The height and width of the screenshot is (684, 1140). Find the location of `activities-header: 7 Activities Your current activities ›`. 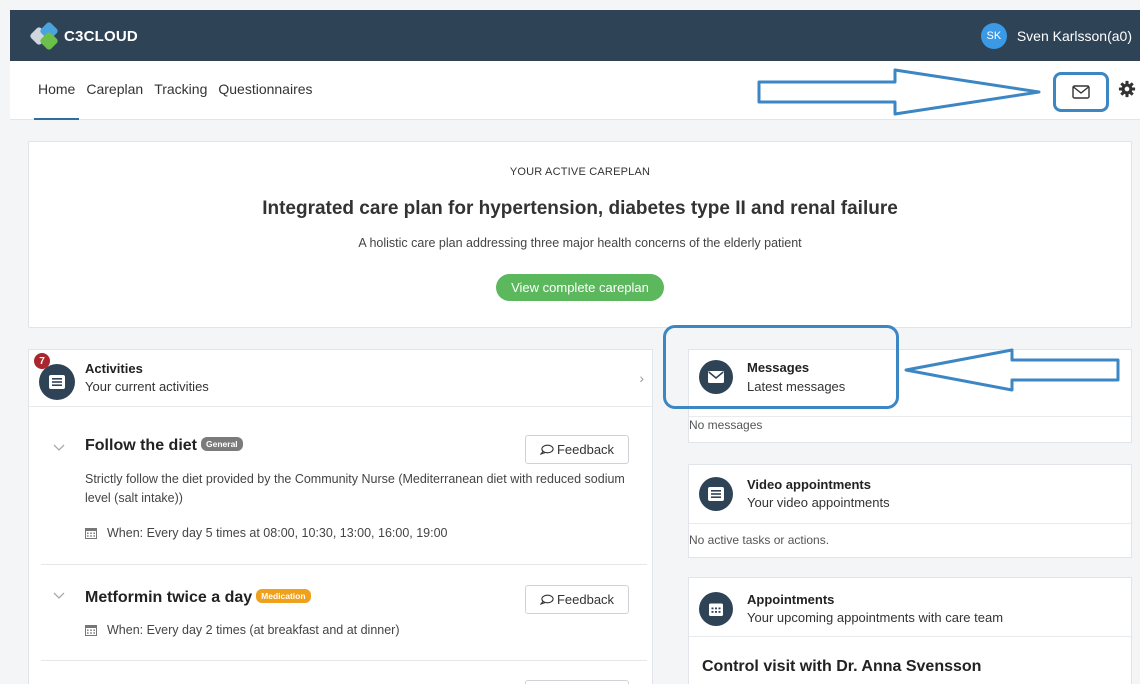

activities-header: 7 Activities Your current activities › is located at coordinates (340, 378).